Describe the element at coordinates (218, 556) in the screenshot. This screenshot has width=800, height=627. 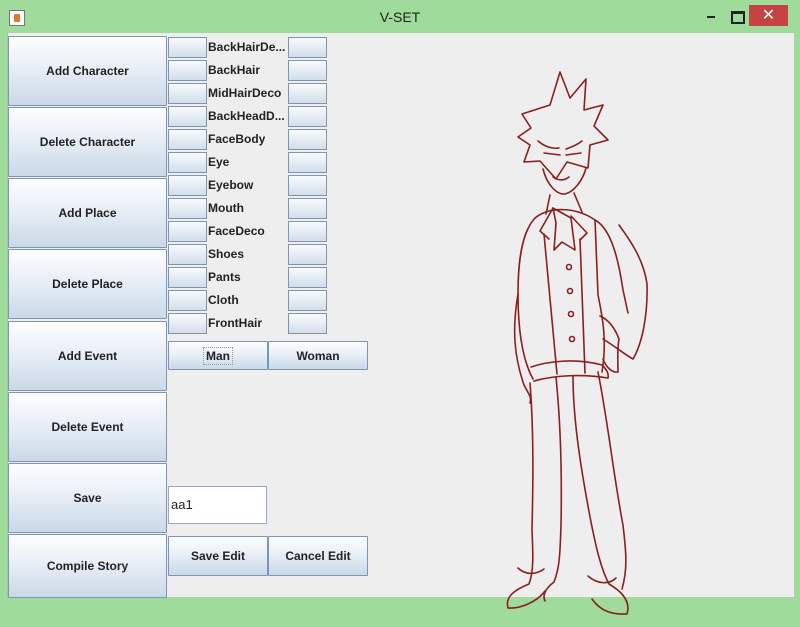
I see `save-edit-button: Save Edit` at that location.